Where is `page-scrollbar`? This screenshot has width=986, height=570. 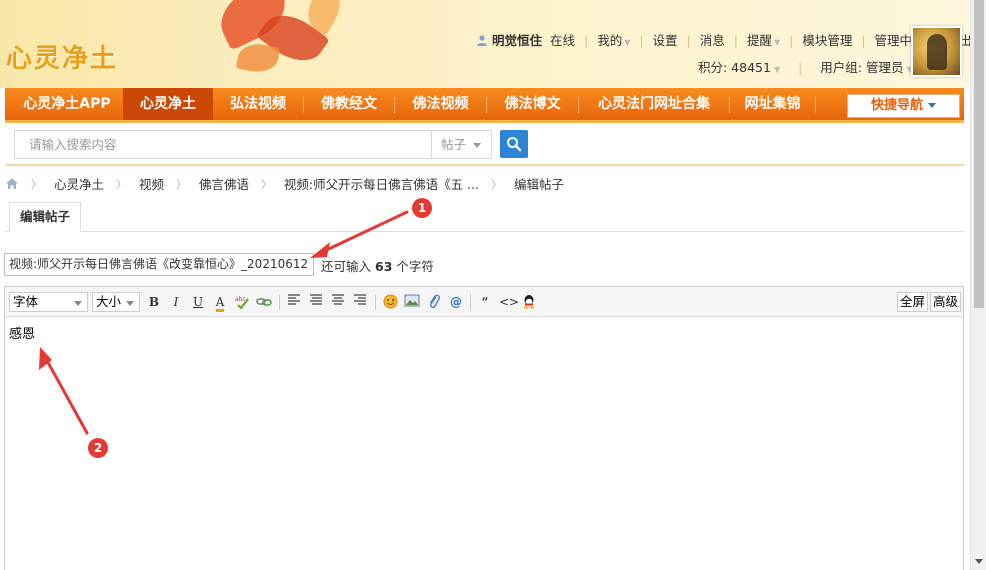 page-scrollbar is located at coordinates (978, 285).